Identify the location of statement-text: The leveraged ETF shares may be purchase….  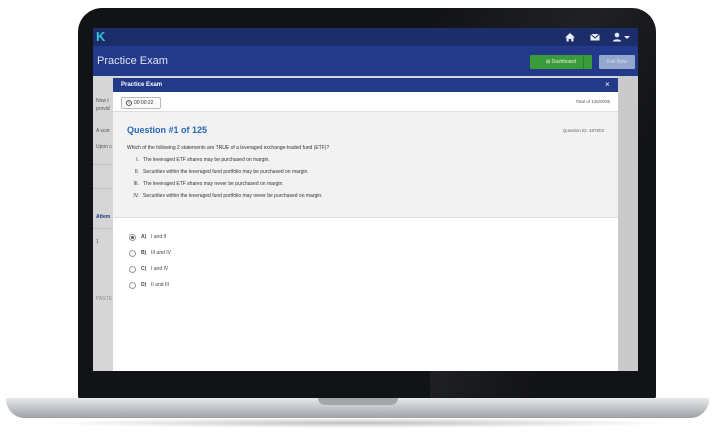
(206, 160).